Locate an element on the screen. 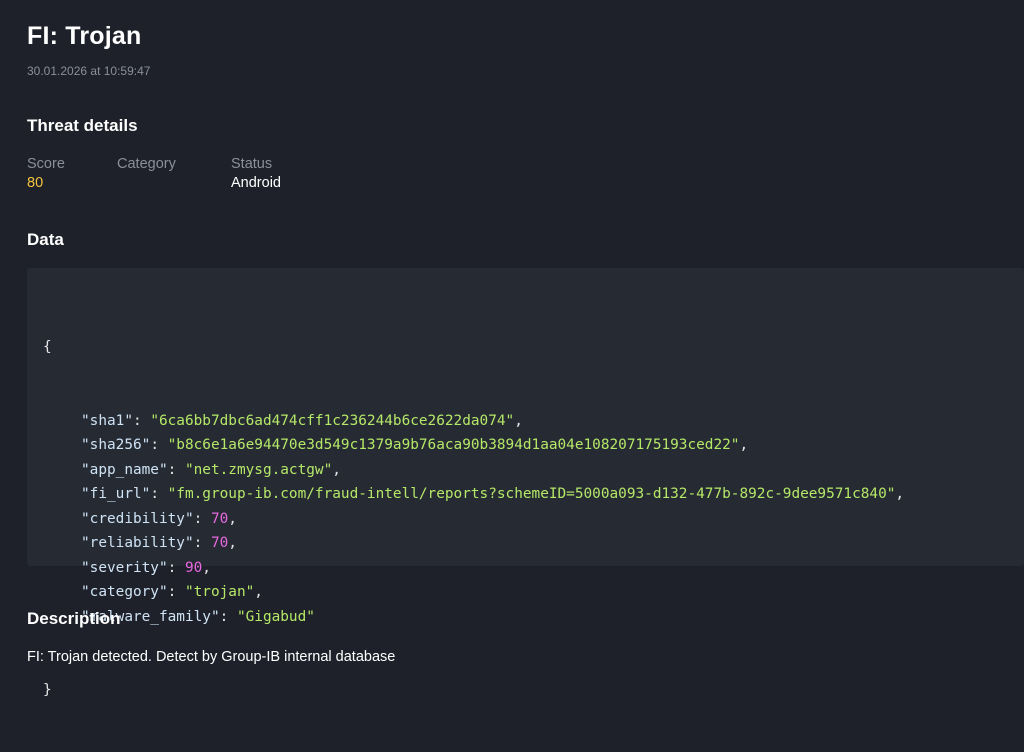 This screenshot has width=1024, height=752. json-entry: "malware_family": "Gigabud" is located at coordinates (198, 616).